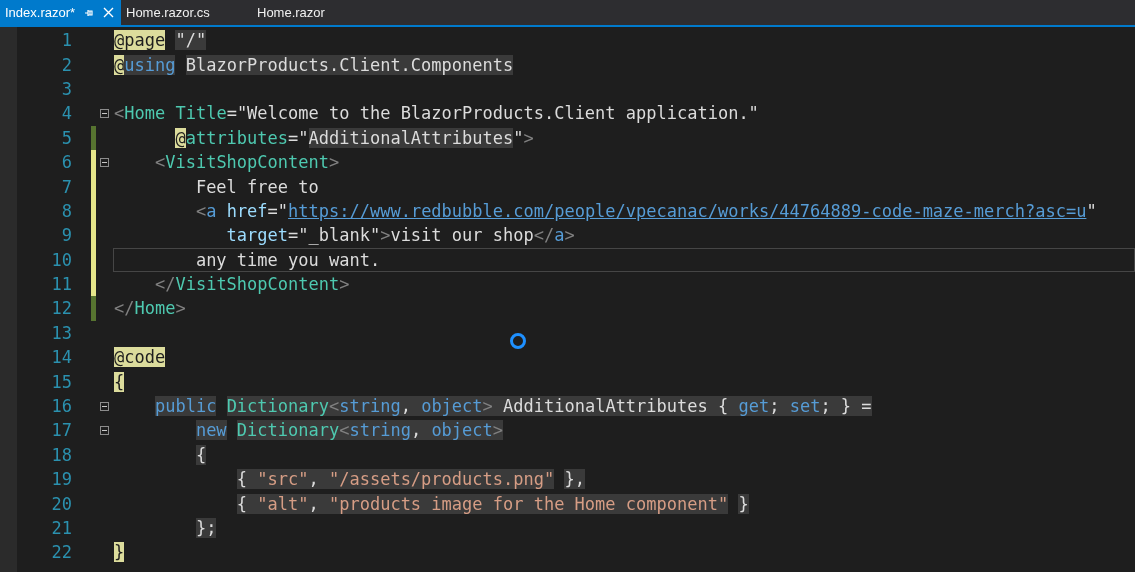 Image resolution: width=1135 pixels, height=572 pixels. What do you see at coordinates (61, 332) in the screenshot?
I see `line-number: 13` at bounding box center [61, 332].